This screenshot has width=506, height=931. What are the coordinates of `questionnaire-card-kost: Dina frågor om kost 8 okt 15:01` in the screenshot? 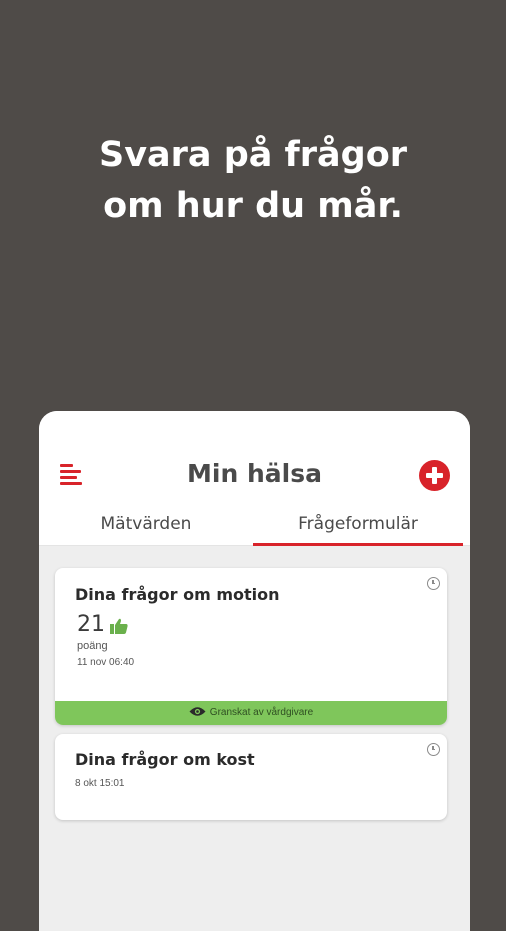 It's located at (251, 777).